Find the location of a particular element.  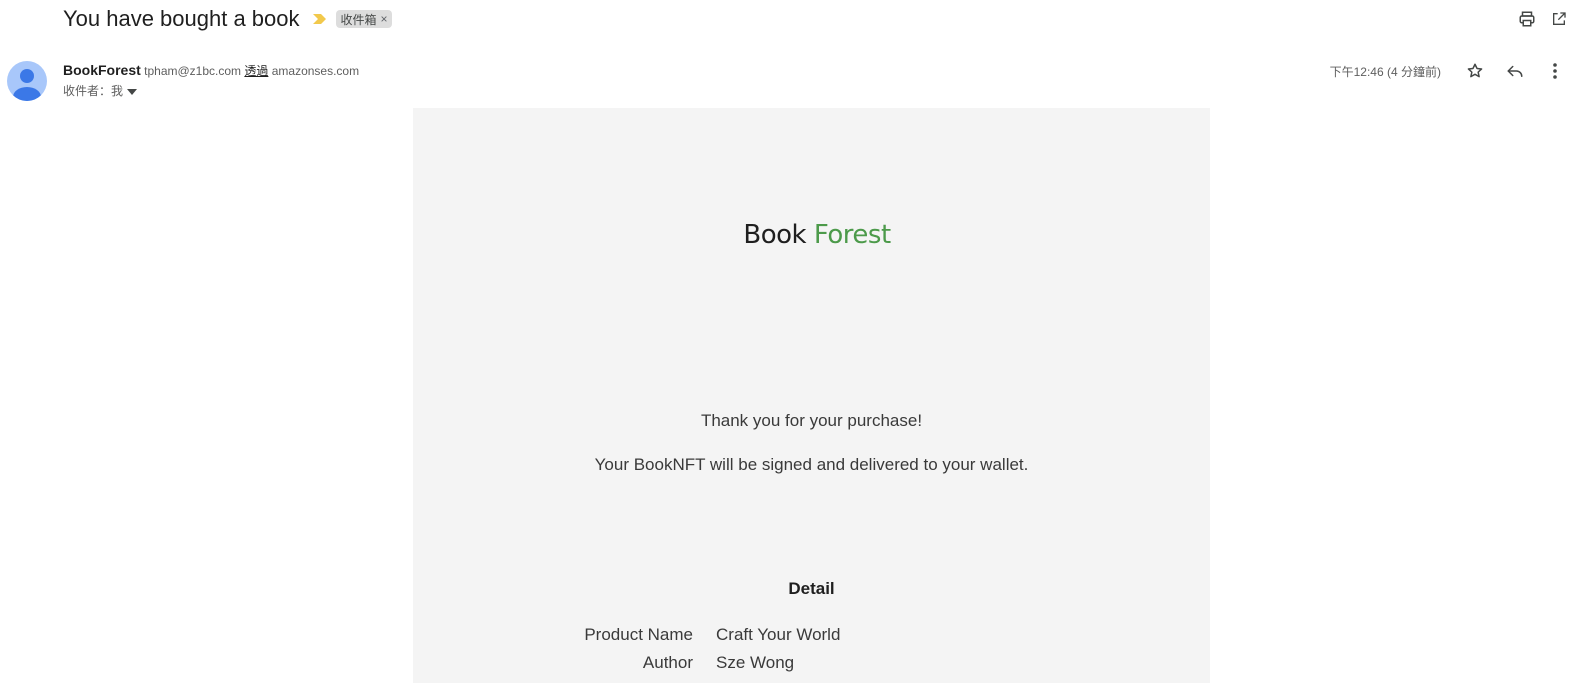

email-subject: You have bought a book is located at coordinates (181, 18).